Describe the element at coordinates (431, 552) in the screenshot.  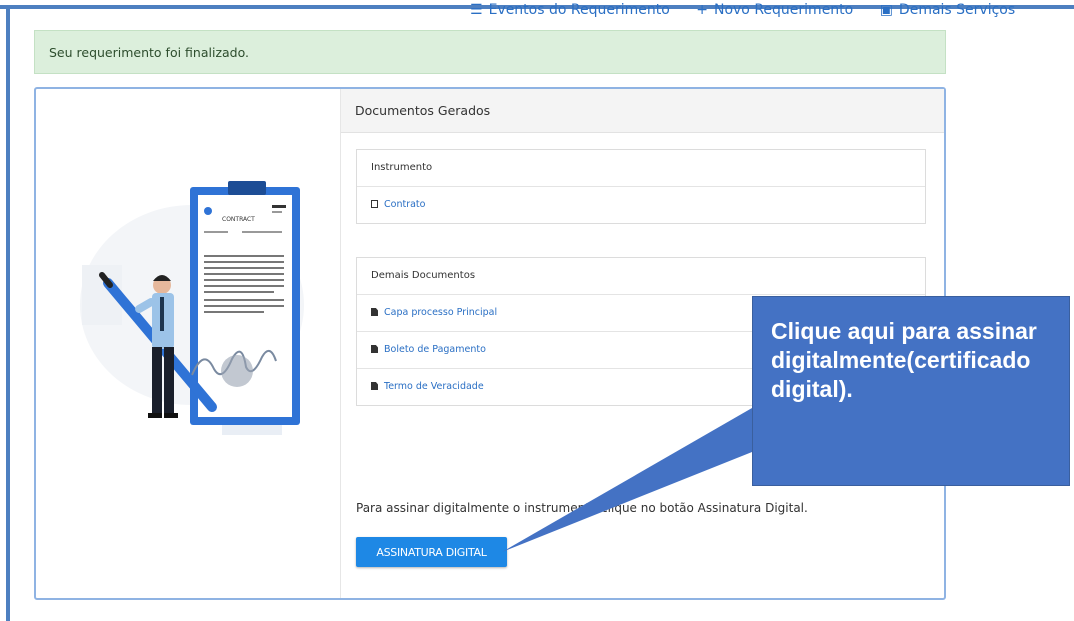
I see `assinatura-digital-button: ASSINATURA DIGITAL` at that location.